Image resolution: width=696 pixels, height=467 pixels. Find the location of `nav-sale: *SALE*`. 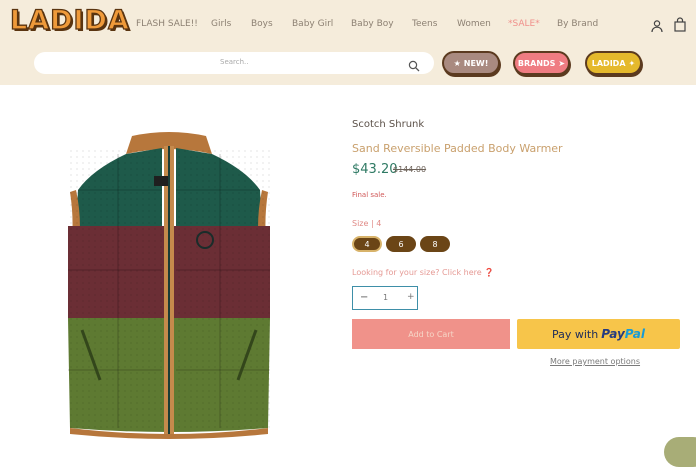

nav-sale: *SALE* is located at coordinates (524, 24).